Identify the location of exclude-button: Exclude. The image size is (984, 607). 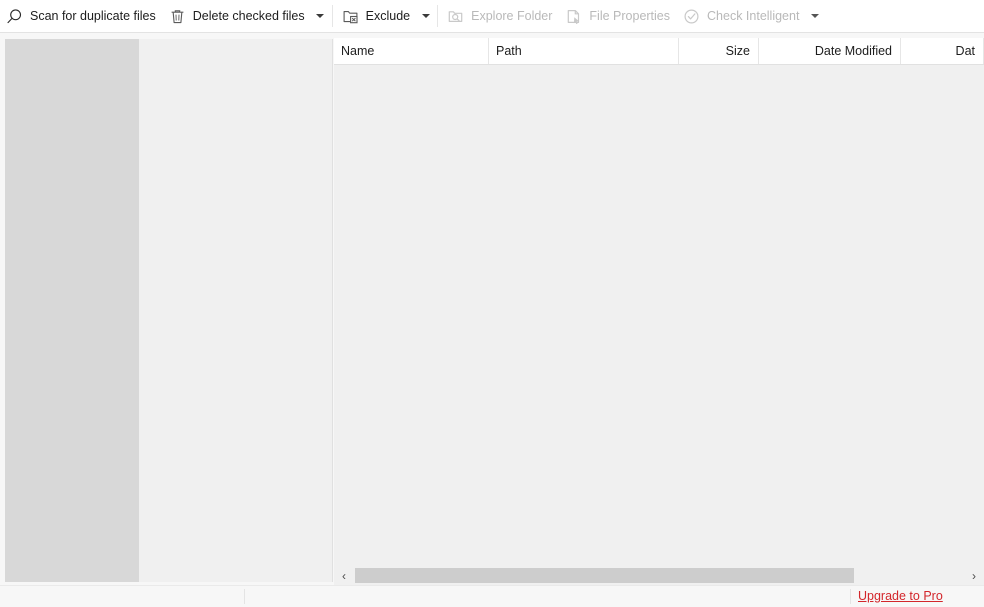
(376, 16).